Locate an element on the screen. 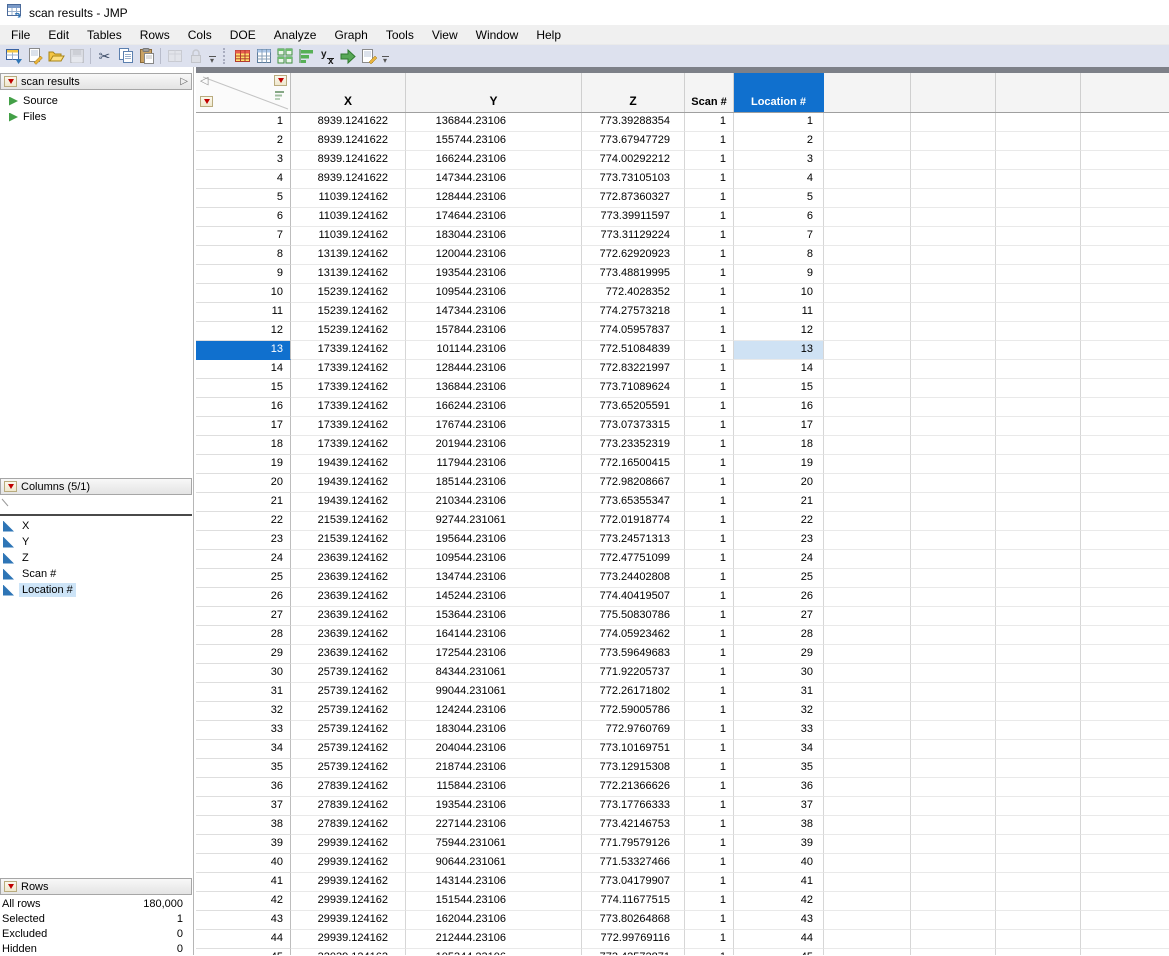 This screenshot has width=1169, height=956. cell: 772.62920923 is located at coordinates (633, 255).